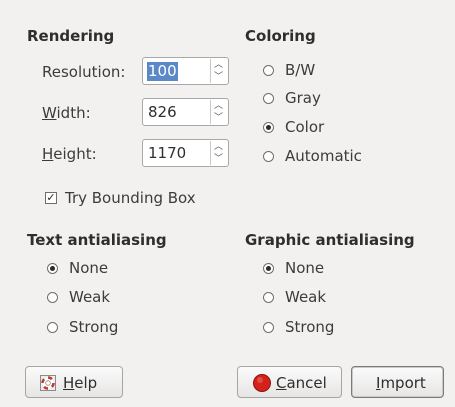  I want to click on graphic-aa-option-weak: Weak, so click(313, 299).